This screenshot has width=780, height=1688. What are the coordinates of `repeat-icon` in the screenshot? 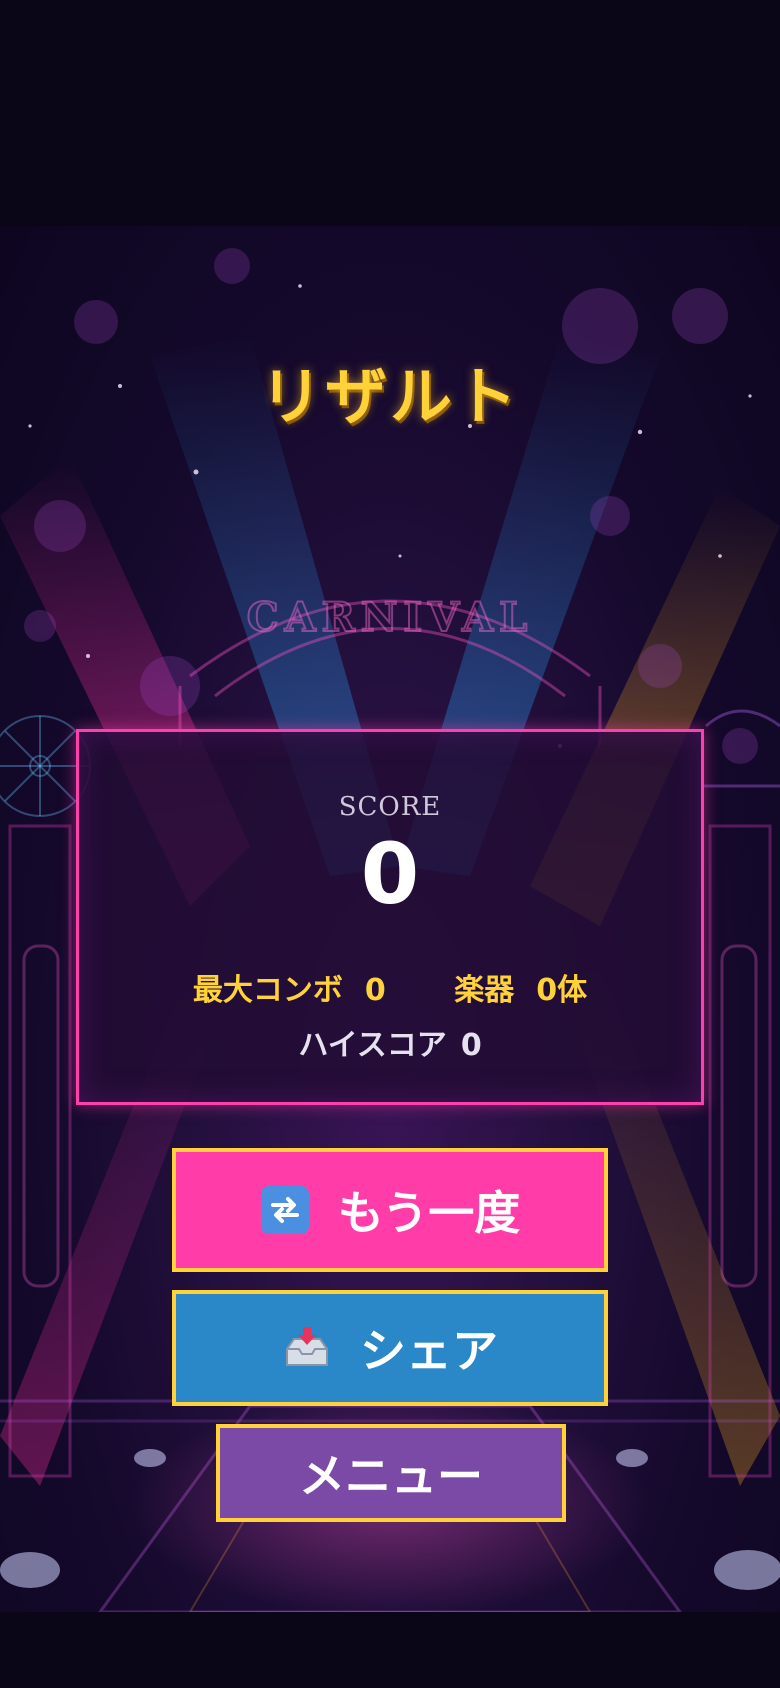 It's located at (285, 1210).